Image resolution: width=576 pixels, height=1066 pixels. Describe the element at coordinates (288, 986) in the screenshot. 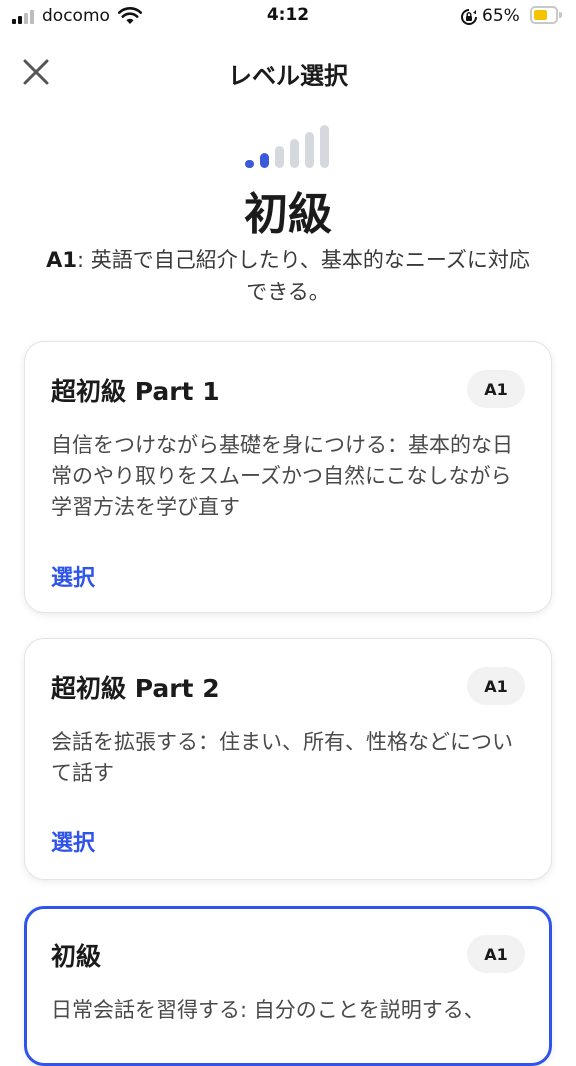

I see `course-card-beginner: 初級 A1 日常会話を習得する: 自分のことを説明する、` at that location.